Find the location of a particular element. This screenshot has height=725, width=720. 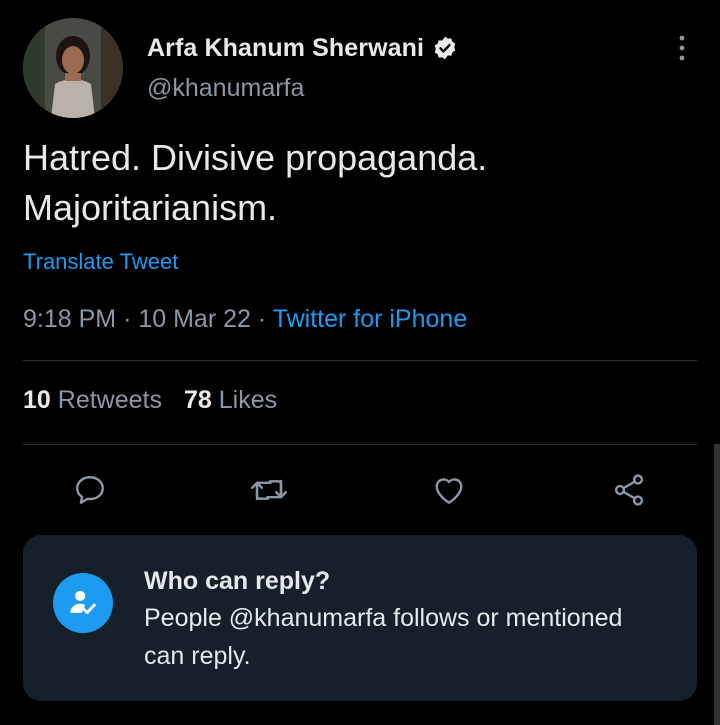

retweet-icon is located at coordinates (269, 490).